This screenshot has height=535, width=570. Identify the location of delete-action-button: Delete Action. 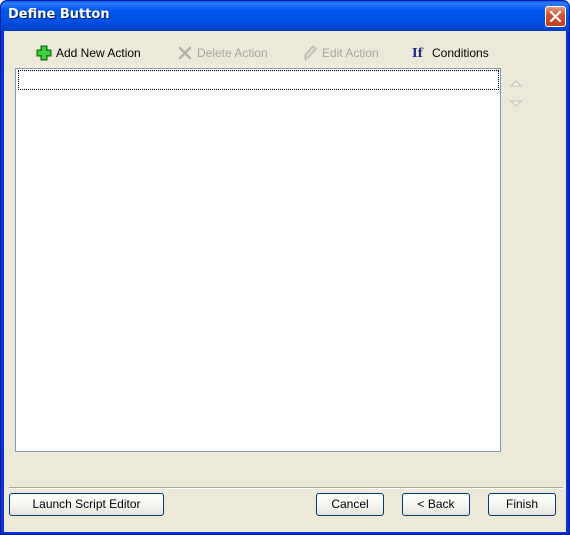
(222, 53).